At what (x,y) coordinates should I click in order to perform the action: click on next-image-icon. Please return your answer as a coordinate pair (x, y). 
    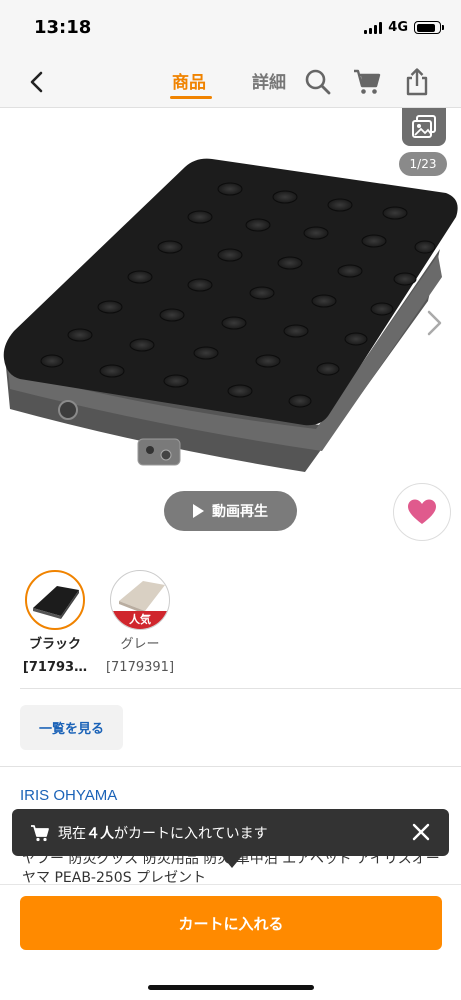
    Looking at the image, I should click on (435, 323).